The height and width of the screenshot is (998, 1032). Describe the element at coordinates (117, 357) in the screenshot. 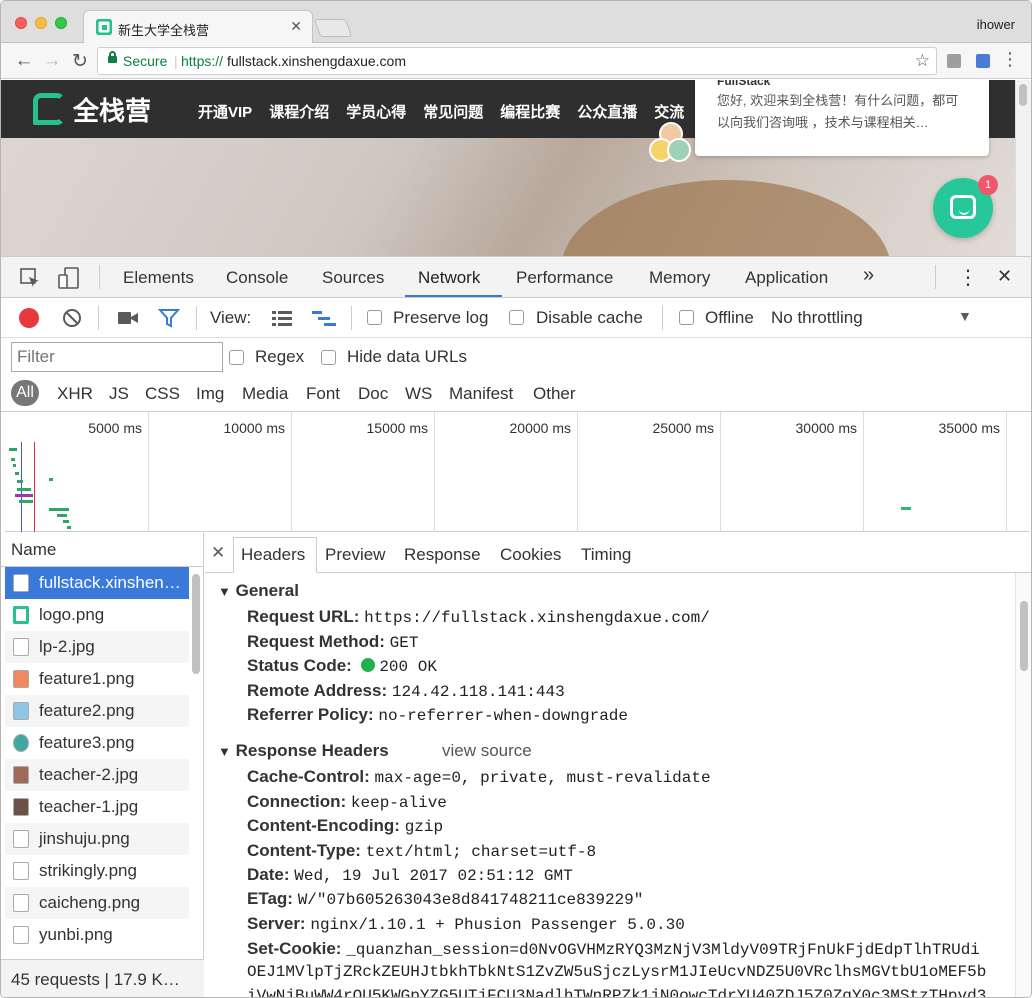

I see `filter-input` at that location.